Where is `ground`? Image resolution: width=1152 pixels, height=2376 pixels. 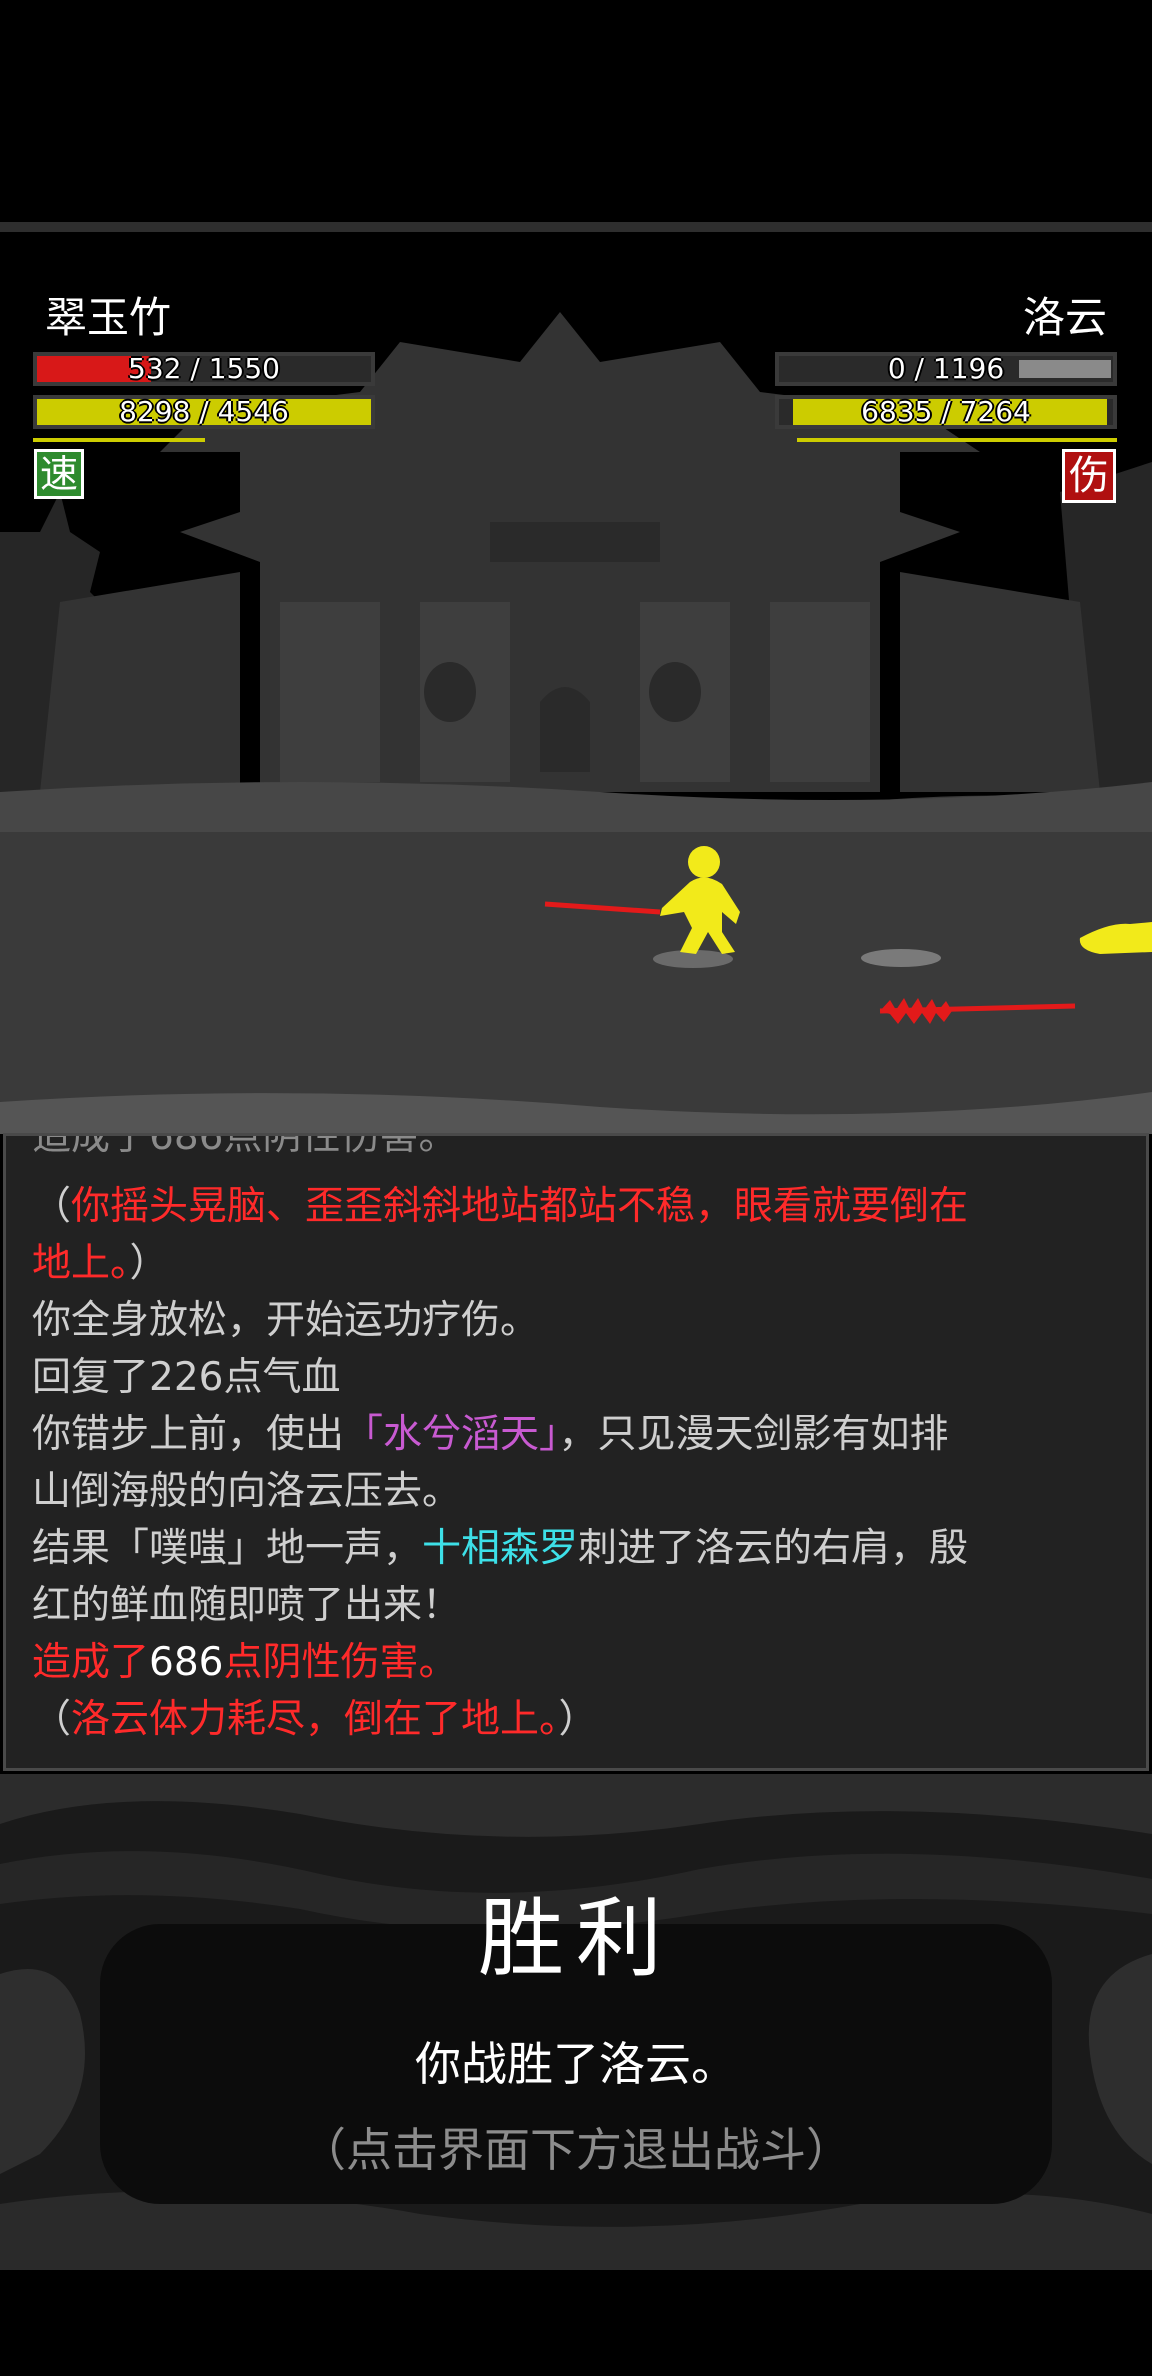 ground is located at coordinates (576, 964).